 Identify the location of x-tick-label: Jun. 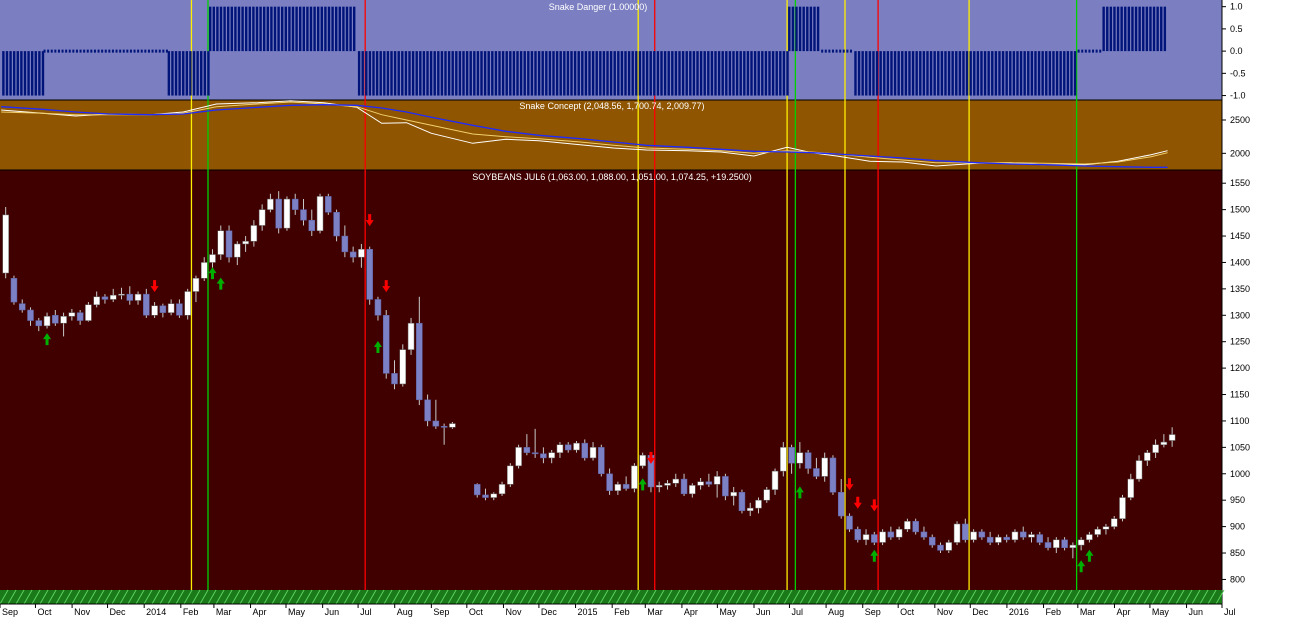
(1196, 612).